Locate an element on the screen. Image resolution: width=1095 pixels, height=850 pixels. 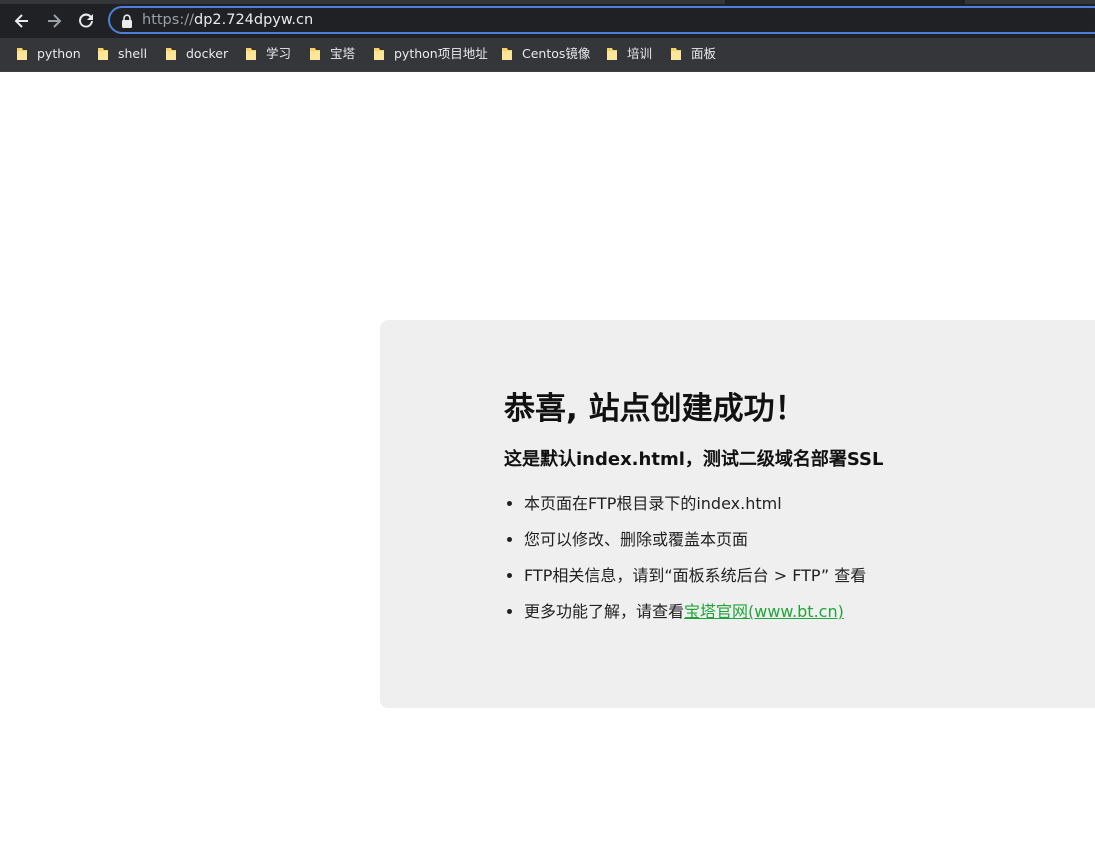
bookmark-shell: shell is located at coordinates (122, 54).